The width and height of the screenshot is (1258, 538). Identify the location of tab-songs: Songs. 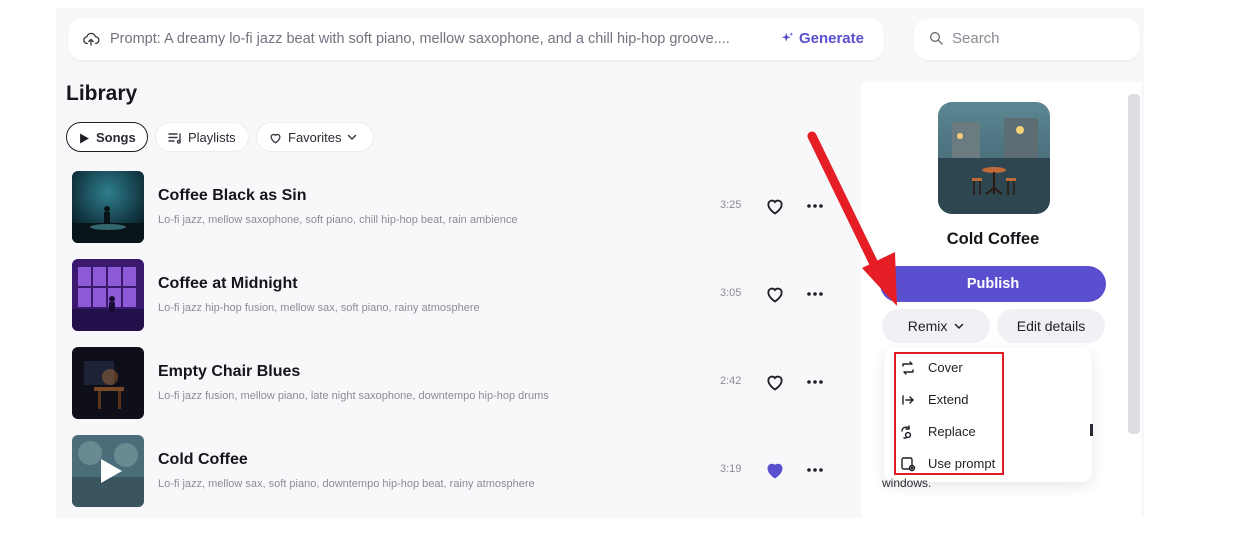
(107, 137).